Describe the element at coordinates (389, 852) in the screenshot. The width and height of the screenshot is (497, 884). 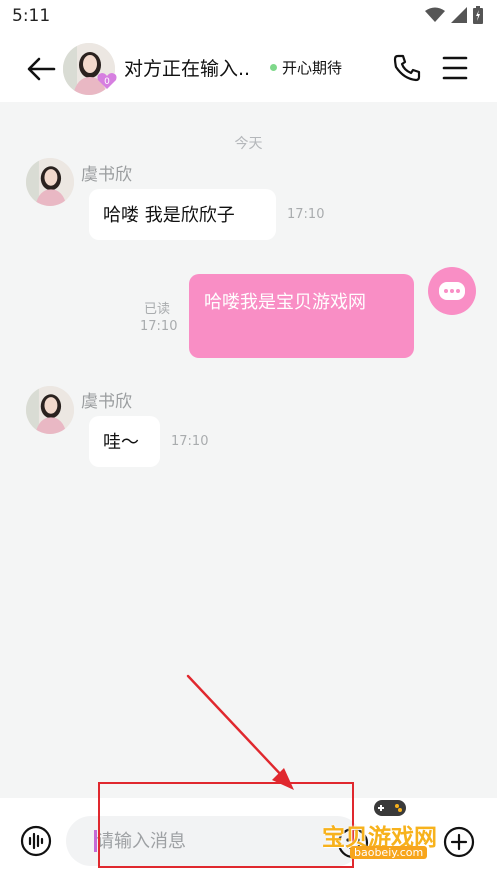
I see `watermark-url: baobeiy.com` at that location.